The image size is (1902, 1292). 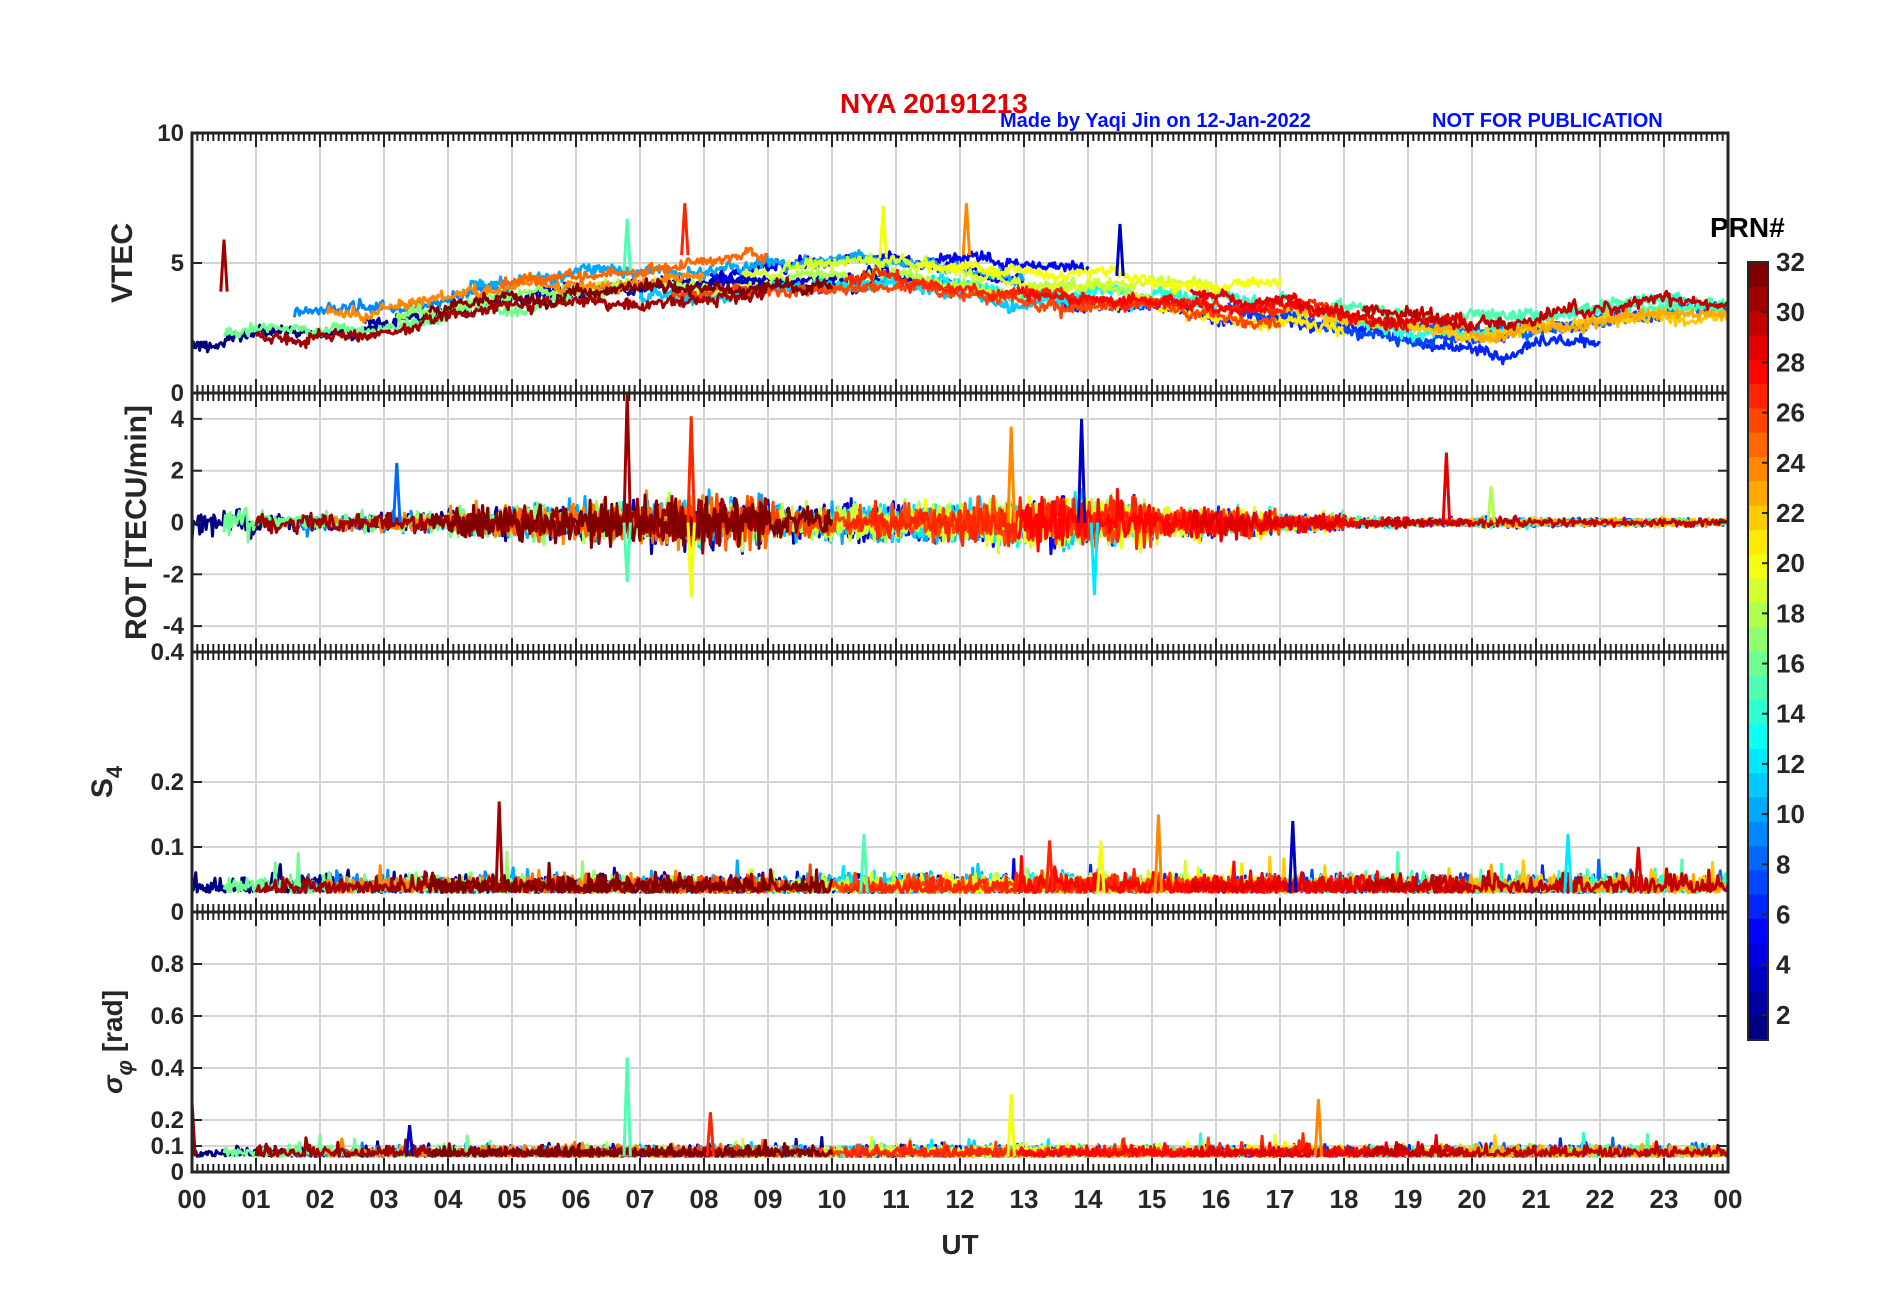 I want to click on x-tick-label: 21, so click(x=1536, y=1199).